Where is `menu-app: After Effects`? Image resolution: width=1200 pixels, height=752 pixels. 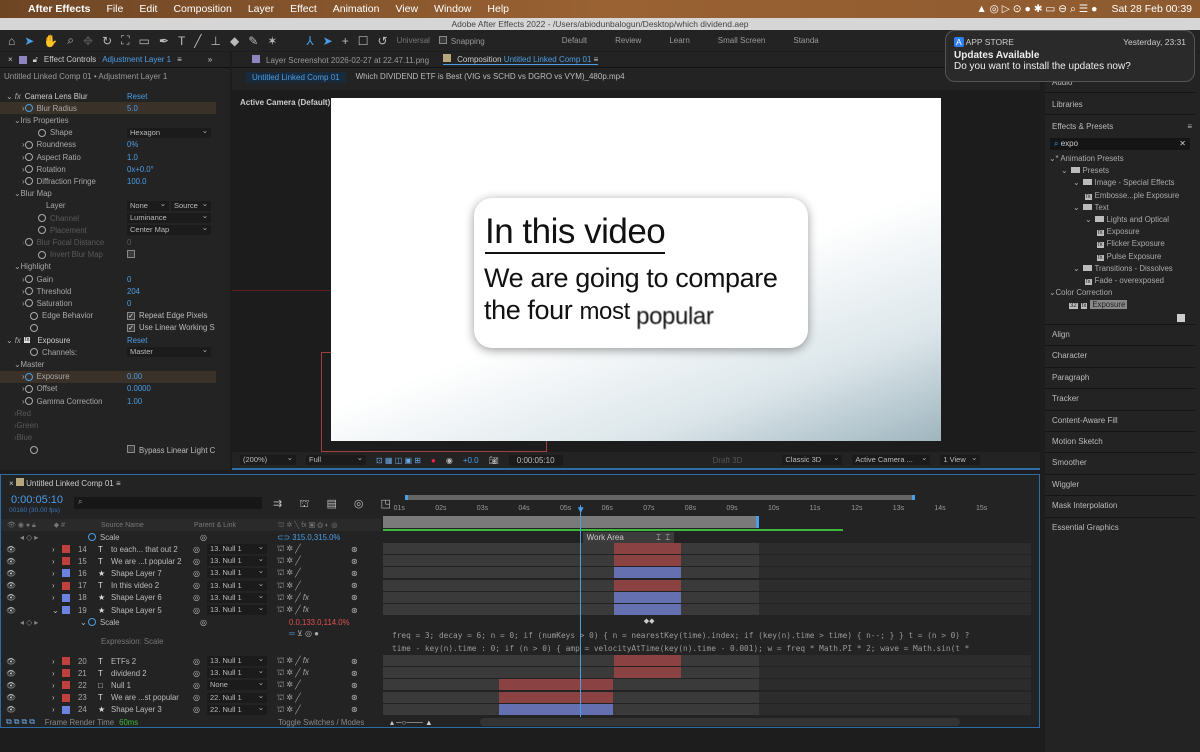 menu-app: After Effects is located at coordinates (59, 9).